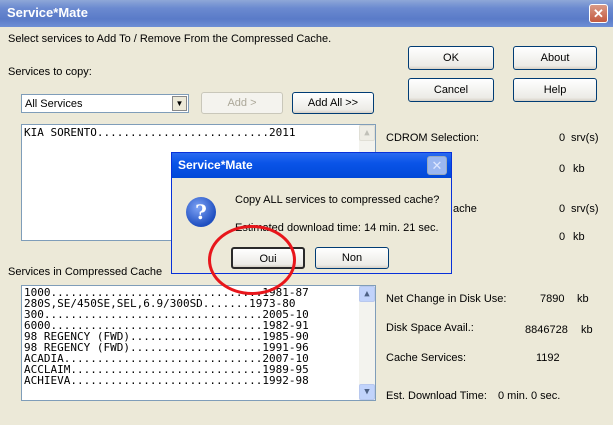 This screenshot has height=425, width=613. Describe the element at coordinates (562, 209) in the screenshot. I see `cache-selection-value: 0` at that location.